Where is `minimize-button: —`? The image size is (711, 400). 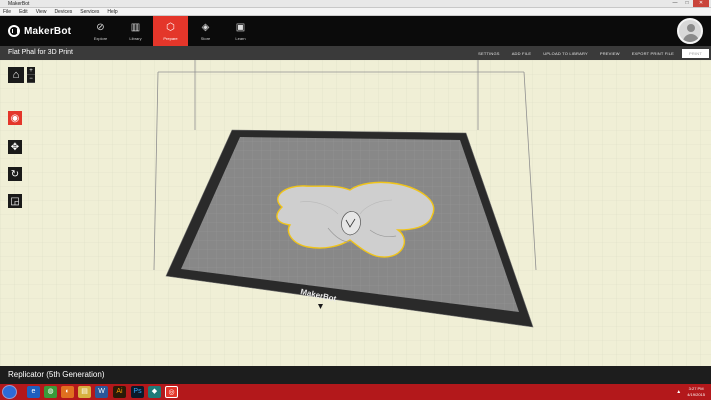 minimize-button: — is located at coordinates (675, 3).